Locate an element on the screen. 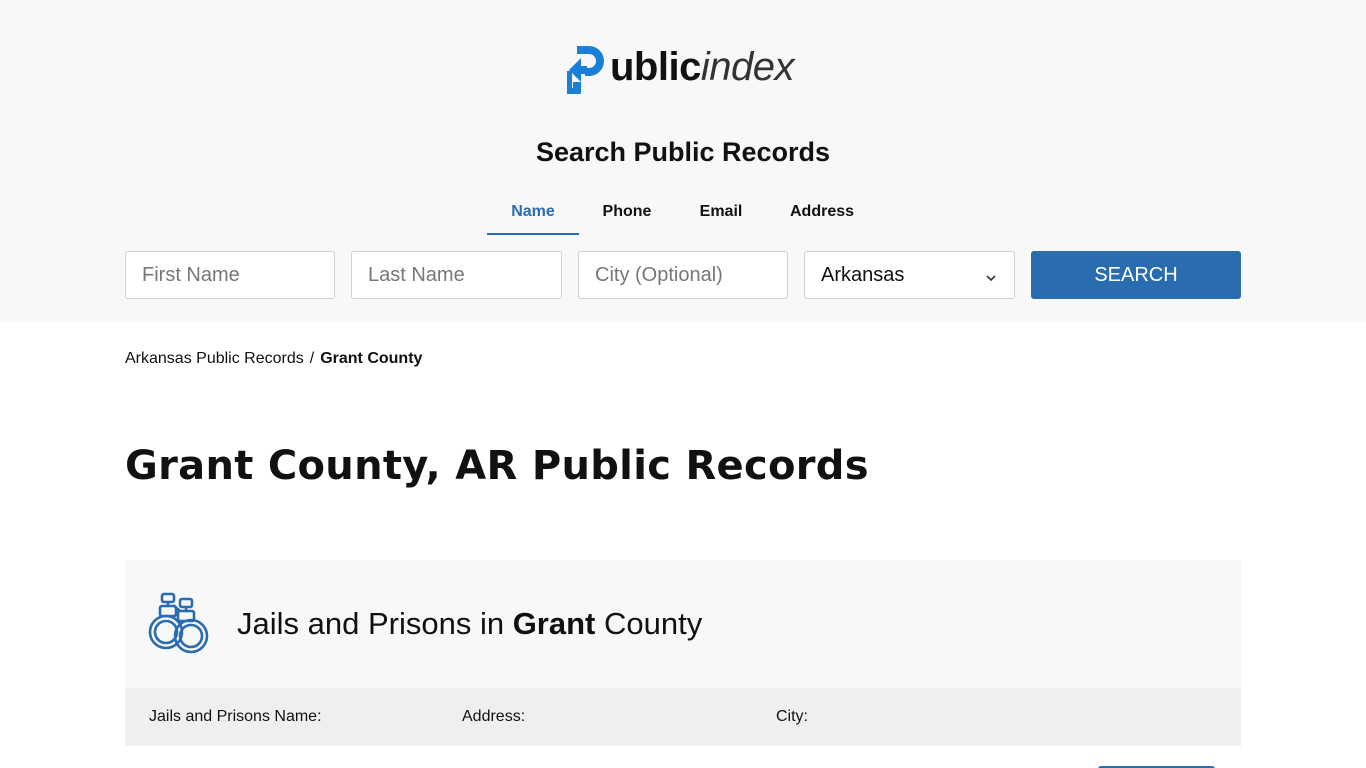  logo-text: ublicindex is located at coordinates (702, 67).